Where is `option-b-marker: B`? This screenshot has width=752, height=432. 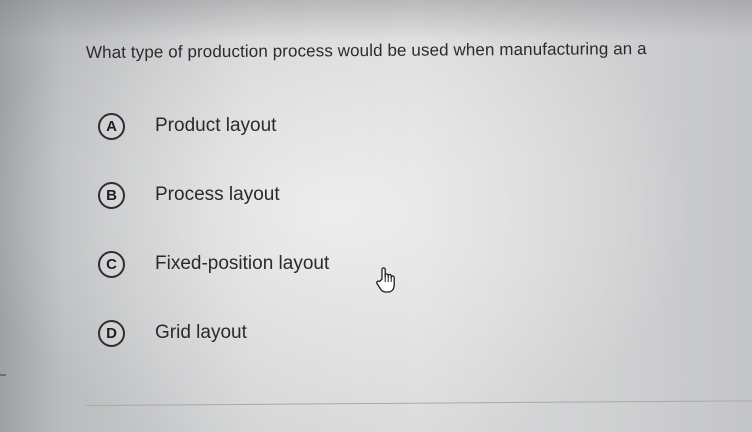
option-b-marker: B is located at coordinates (111, 195).